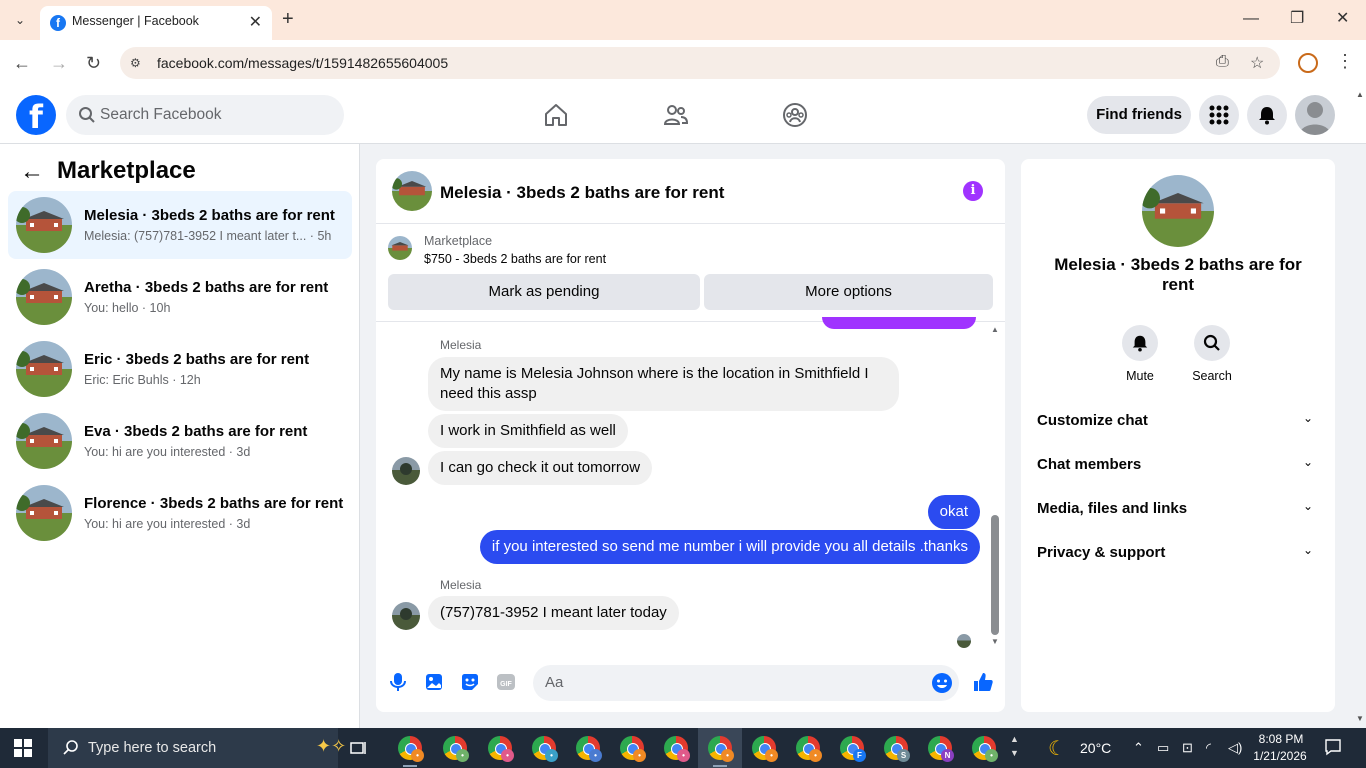 This screenshot has height=768, width=1366. What do you see at coordinates (1315, 115) in the screenshot?
I see `account-avatar` at bounding box center [1315, 115].